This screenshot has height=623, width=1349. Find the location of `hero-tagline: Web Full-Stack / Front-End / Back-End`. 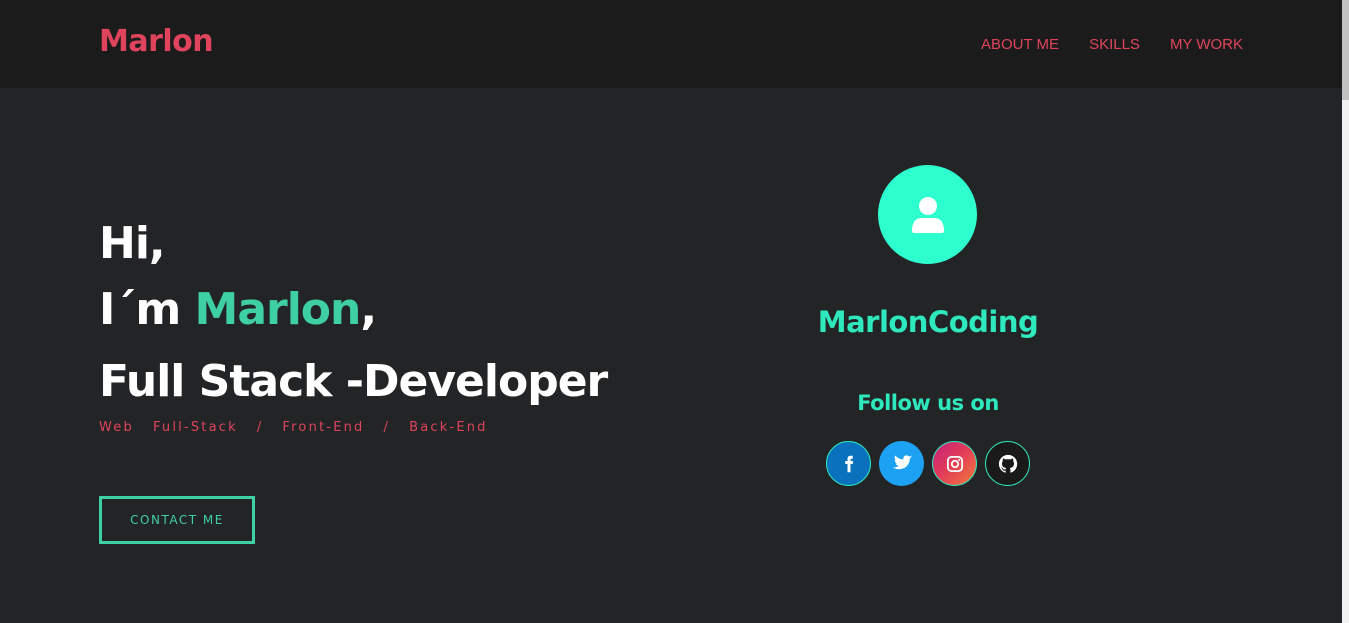

hero-tagline: Web Full-Stack / Front-End / Back-End is located at coordinates (293, 427).